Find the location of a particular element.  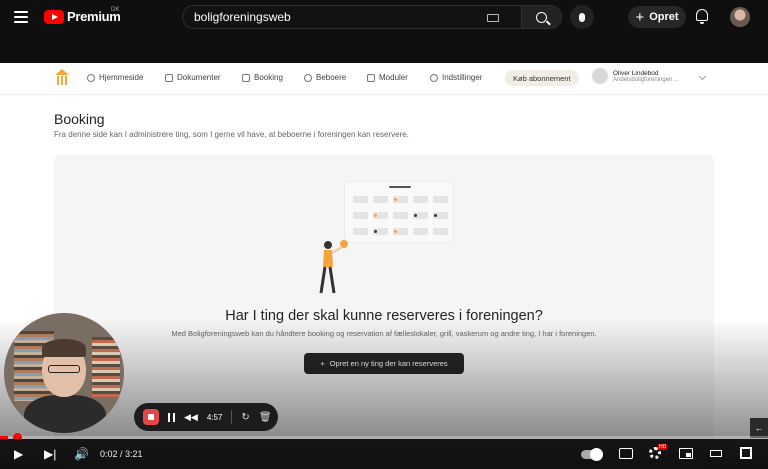

nav-label: Dokumenter is located at coordinates (199, 77).